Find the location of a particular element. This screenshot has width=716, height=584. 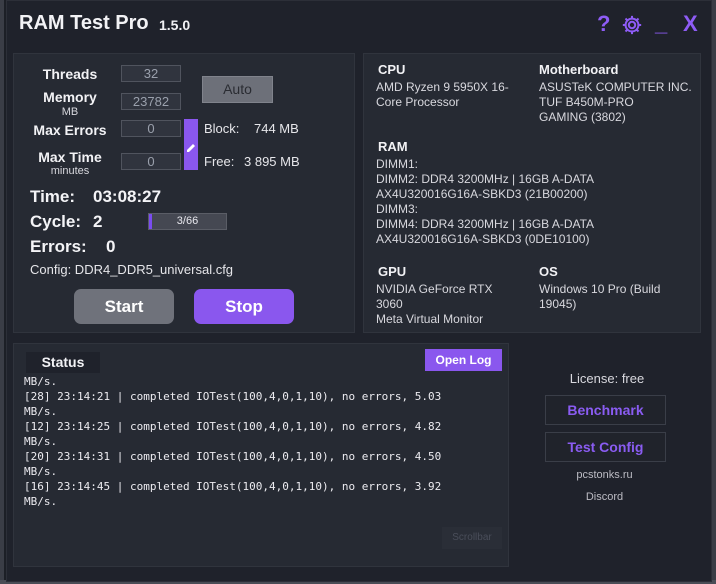

status-title: Status is located at coordinates (63, 362).